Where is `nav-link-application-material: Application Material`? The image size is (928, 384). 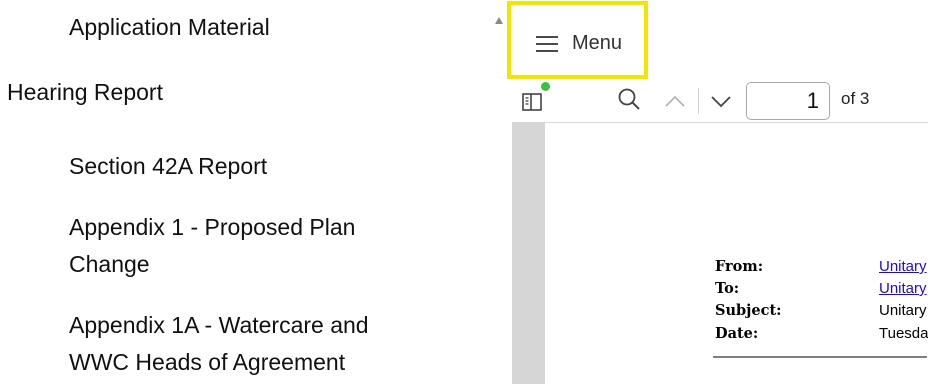
nav-link-application-material: Application Material is located at coordinates (169, 27).